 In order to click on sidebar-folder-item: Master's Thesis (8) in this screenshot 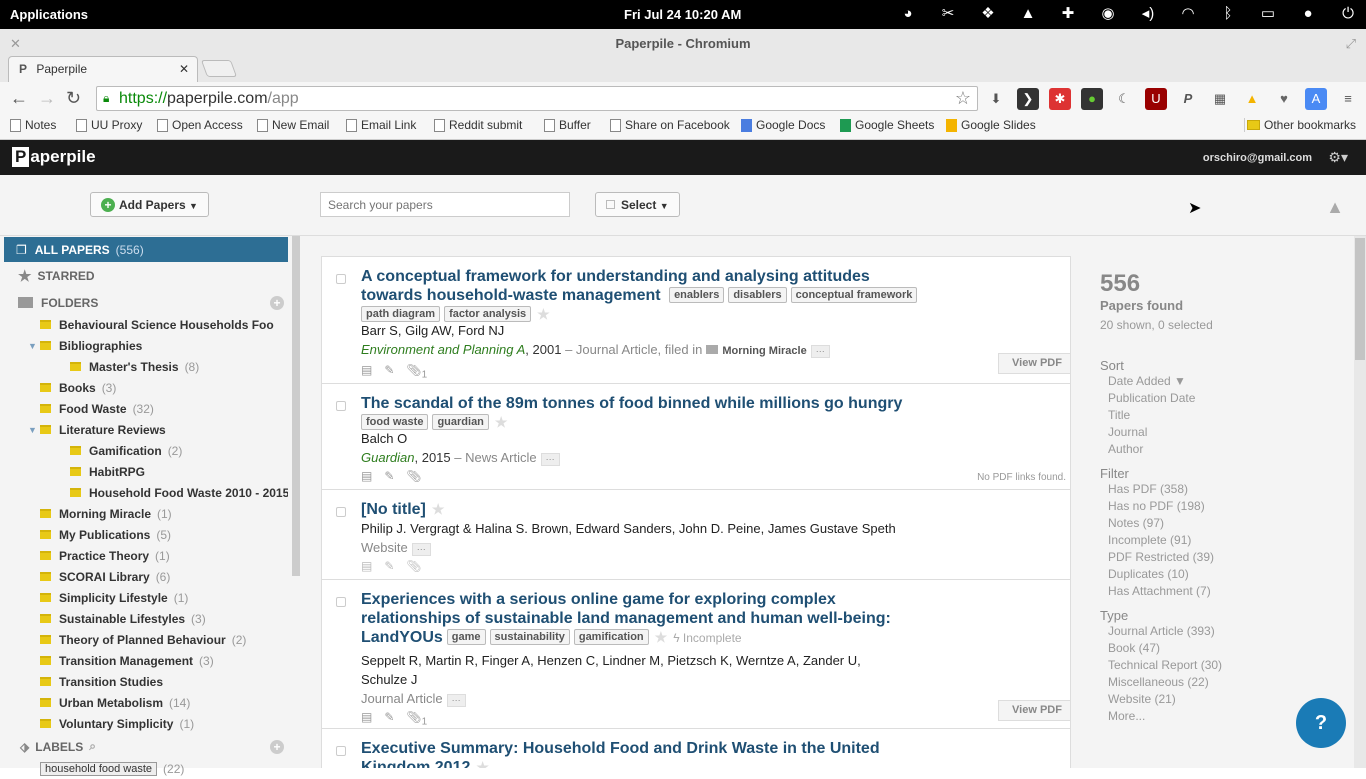, I will do `click(146, 366)`.